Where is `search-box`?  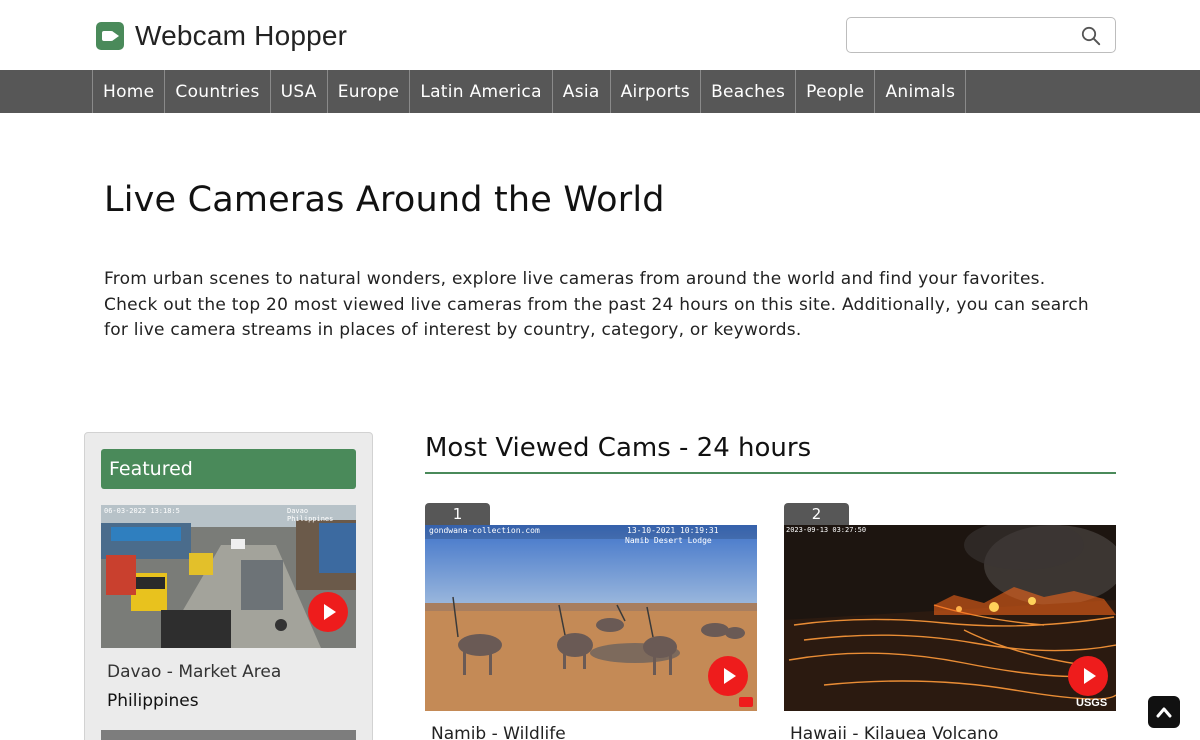 search-box is located at coordinates (981, 35).